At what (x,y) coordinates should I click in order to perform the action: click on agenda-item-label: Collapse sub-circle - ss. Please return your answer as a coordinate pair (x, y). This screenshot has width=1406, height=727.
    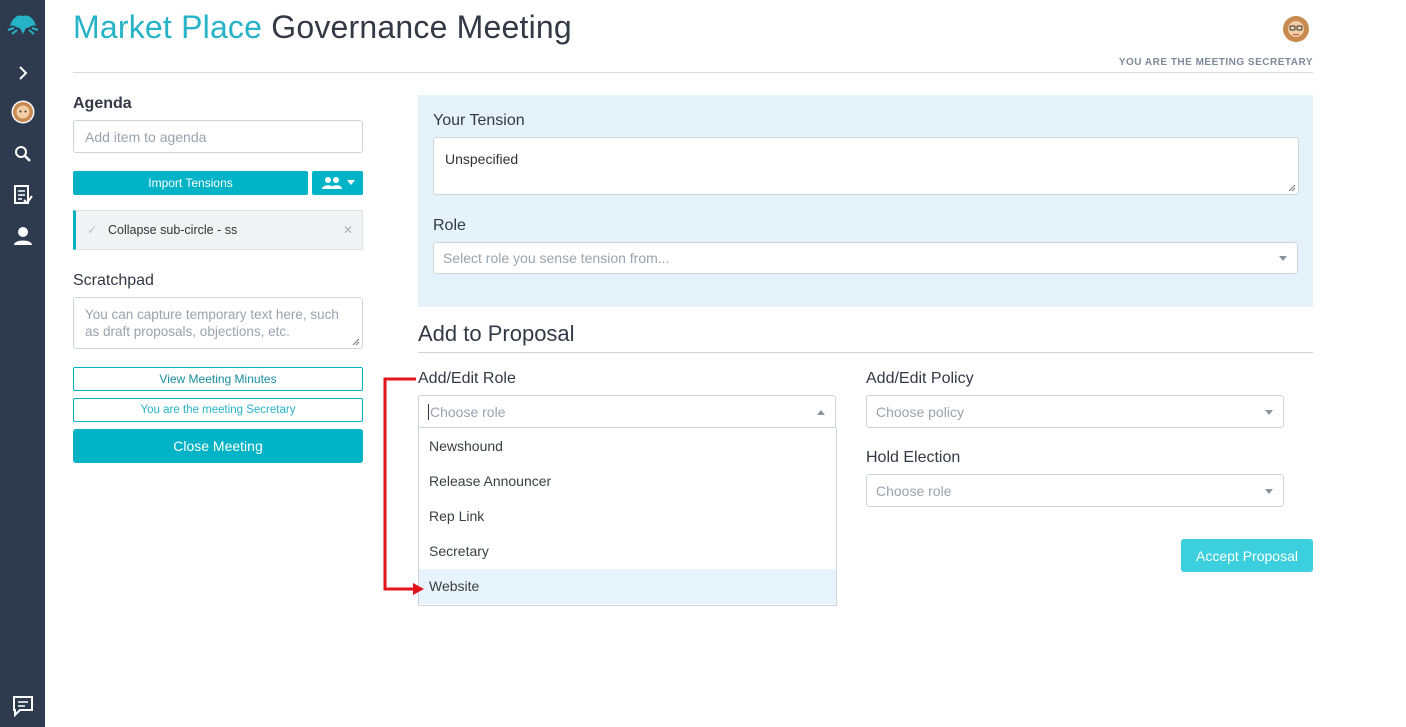
    Looking at the image, I should click on (173, 230).